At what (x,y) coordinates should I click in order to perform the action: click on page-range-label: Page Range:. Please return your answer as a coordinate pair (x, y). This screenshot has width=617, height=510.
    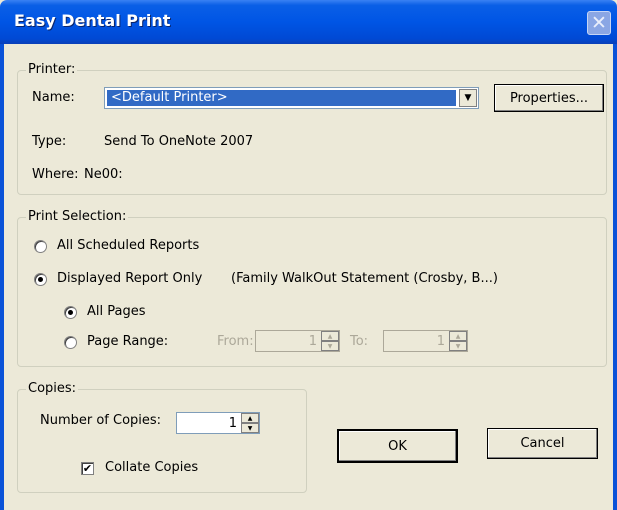
    Looking at the image, I should click on (127, 341).